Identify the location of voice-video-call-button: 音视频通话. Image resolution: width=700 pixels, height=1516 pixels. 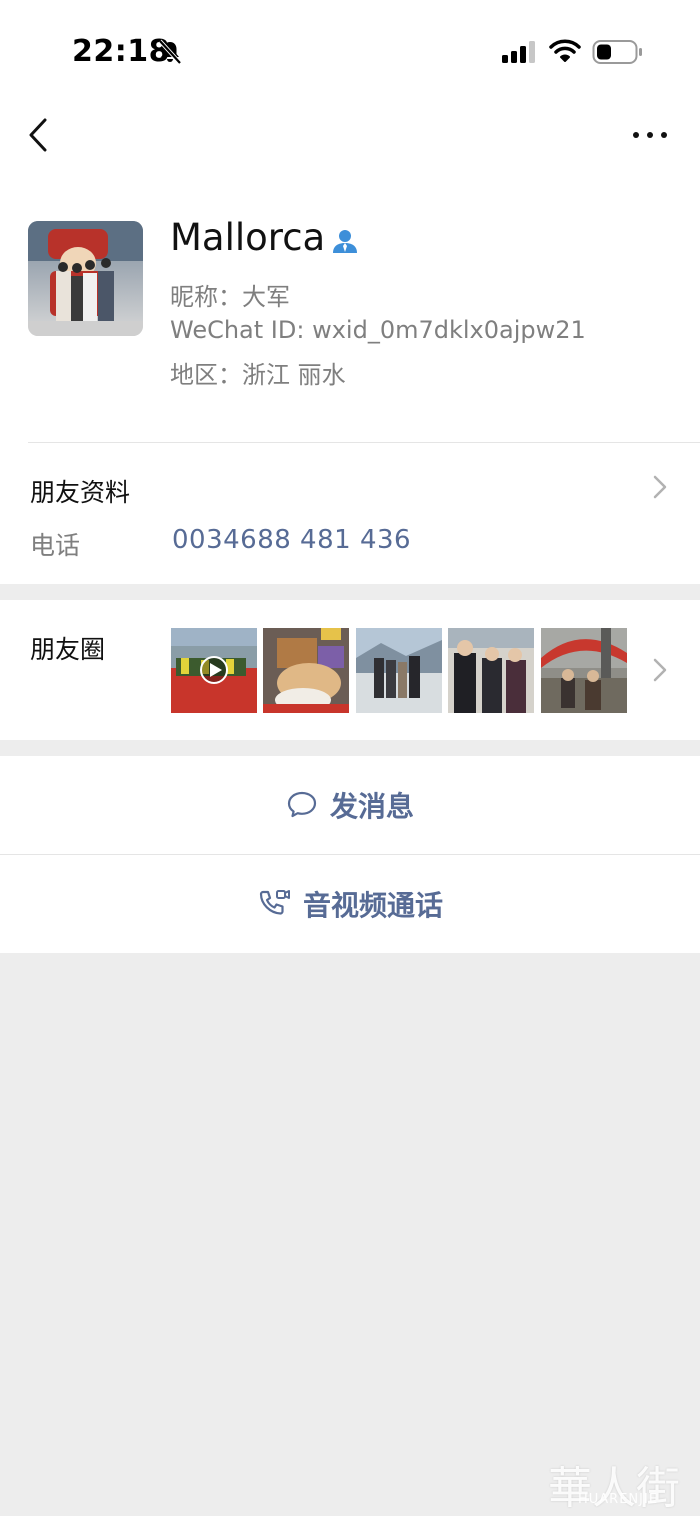
(350, 904).